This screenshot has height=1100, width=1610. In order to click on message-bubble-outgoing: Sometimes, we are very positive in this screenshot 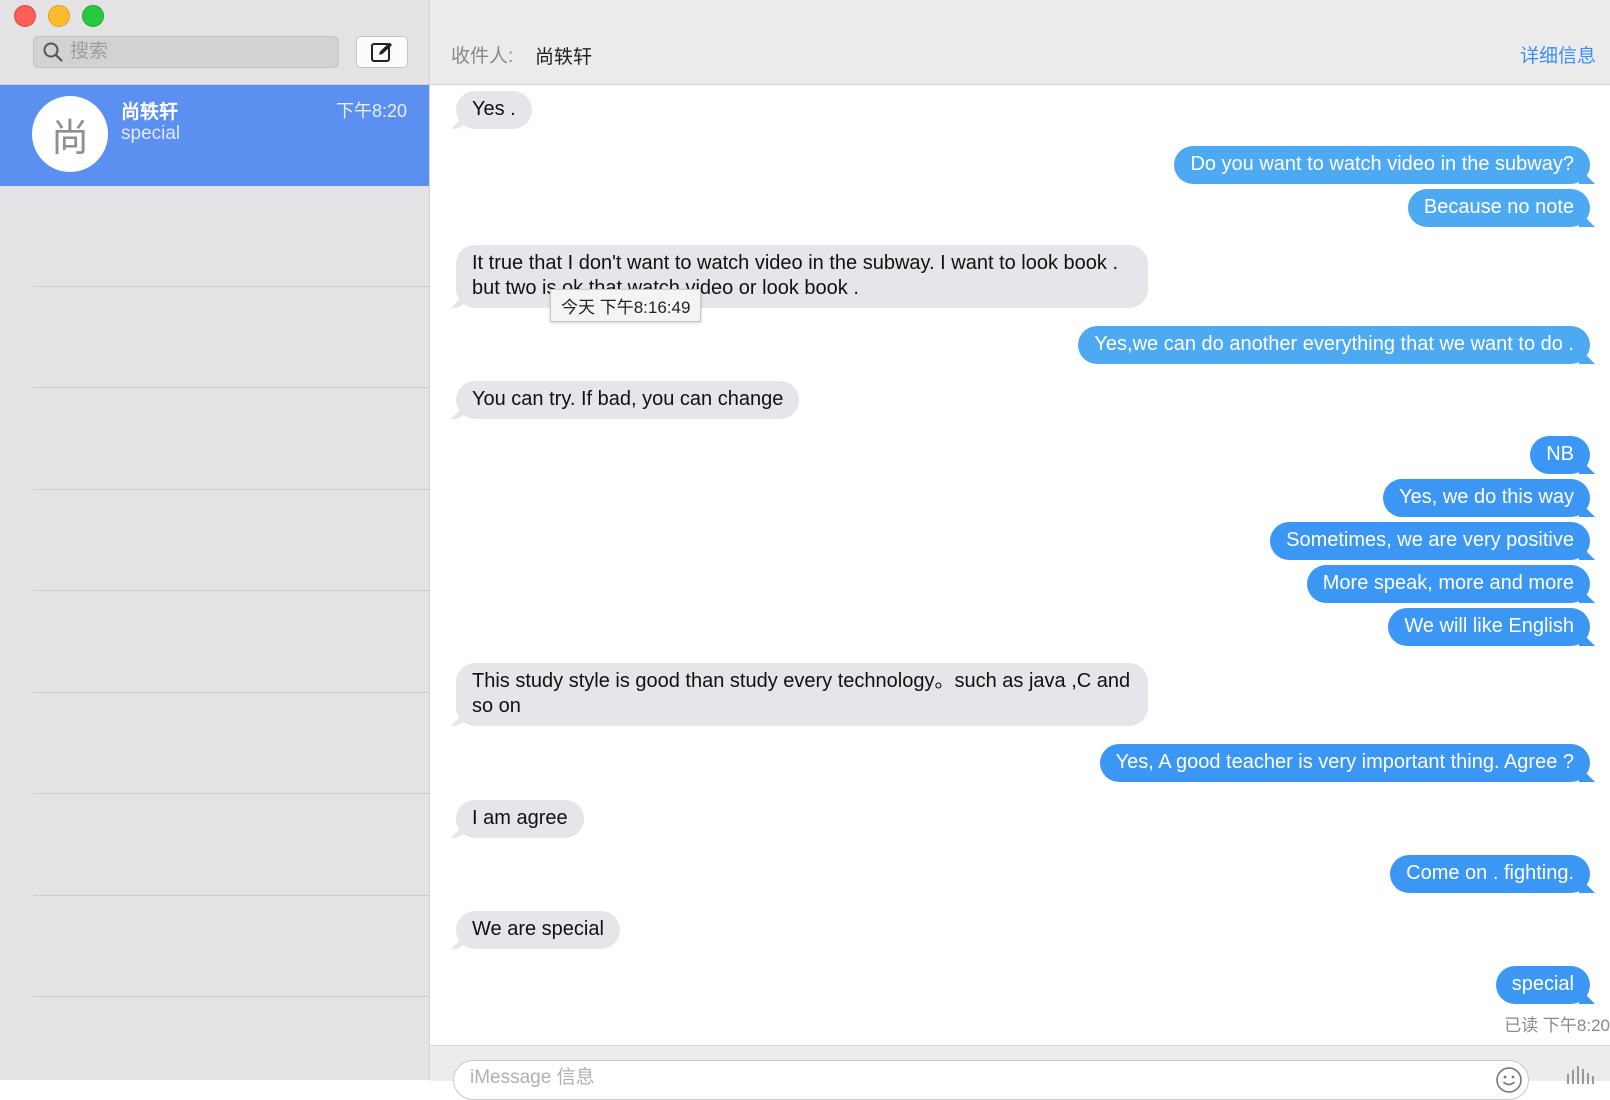, I will do `click(1430, 541)`.